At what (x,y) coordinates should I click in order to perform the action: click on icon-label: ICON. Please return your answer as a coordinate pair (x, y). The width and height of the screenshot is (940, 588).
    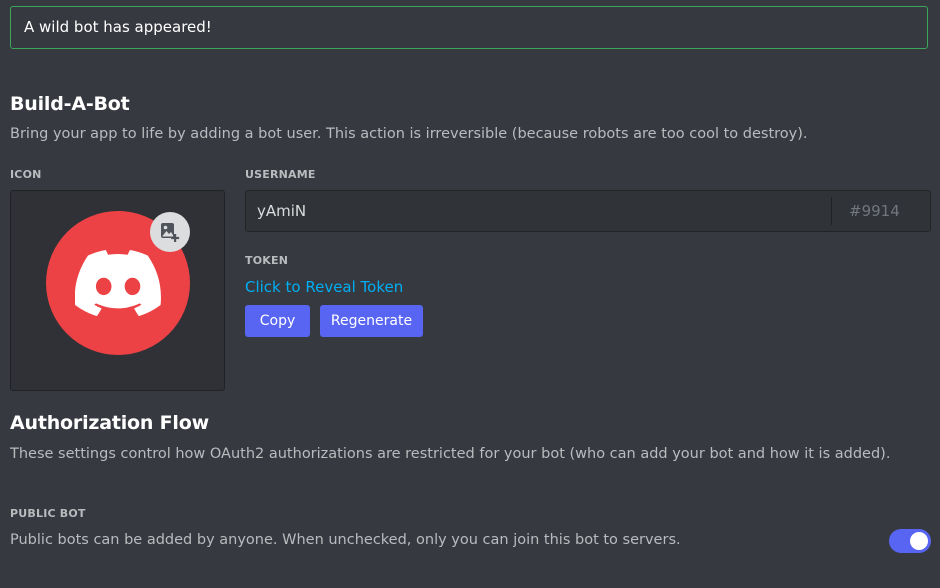
    Looking at the image, I should click on (26, 174).